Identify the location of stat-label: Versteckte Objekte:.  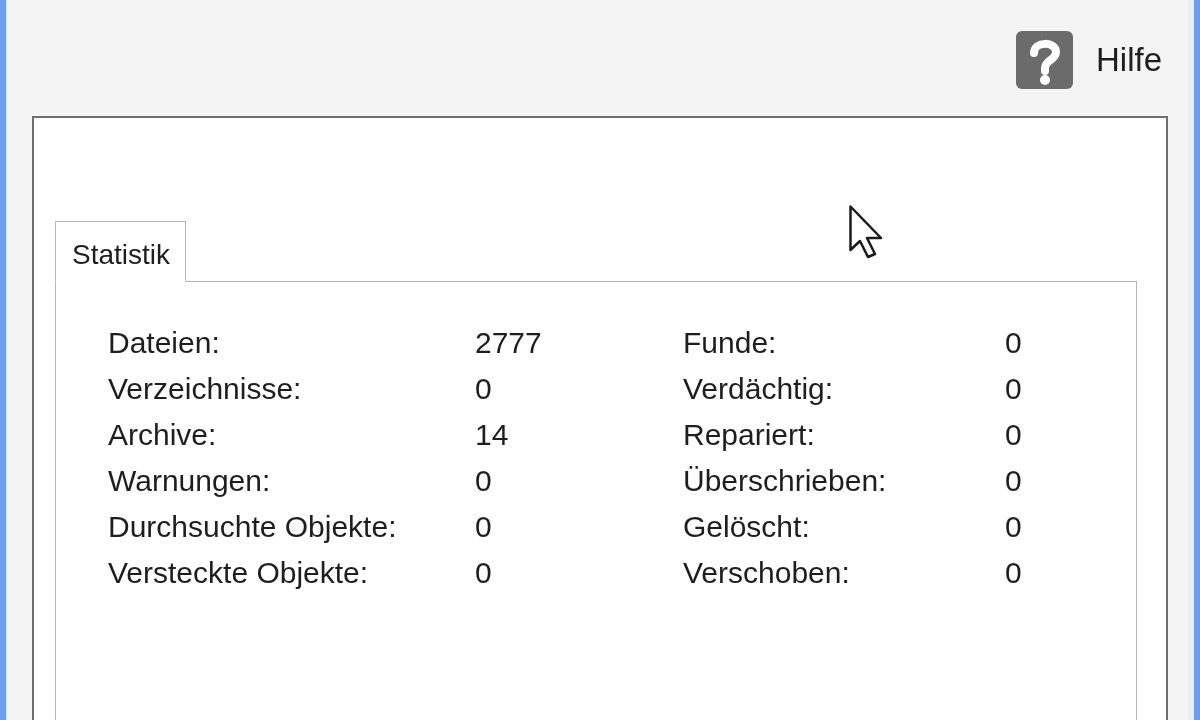
(238, 573).